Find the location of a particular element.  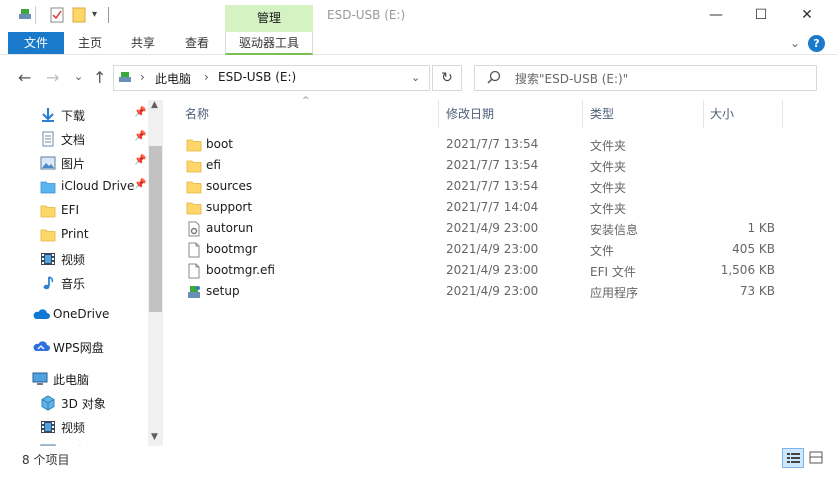

file-row: efi 2021/7/7 13:54 文件夹 is located at coordinates (491, 165).